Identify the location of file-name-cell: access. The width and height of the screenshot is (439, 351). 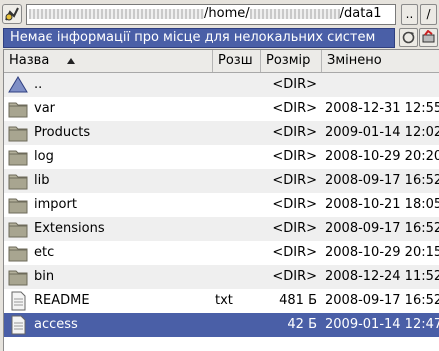
(110, 325).